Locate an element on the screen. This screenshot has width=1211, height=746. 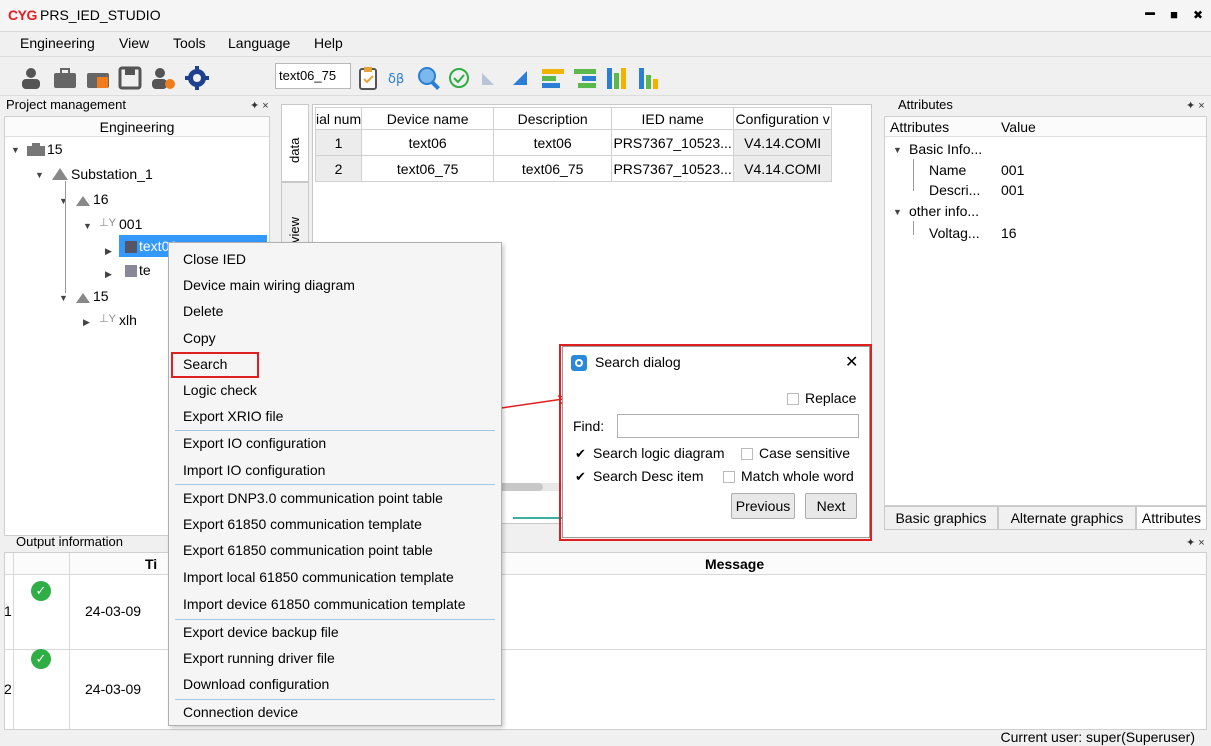
cell: 2 is located at coordinates (338, 168).